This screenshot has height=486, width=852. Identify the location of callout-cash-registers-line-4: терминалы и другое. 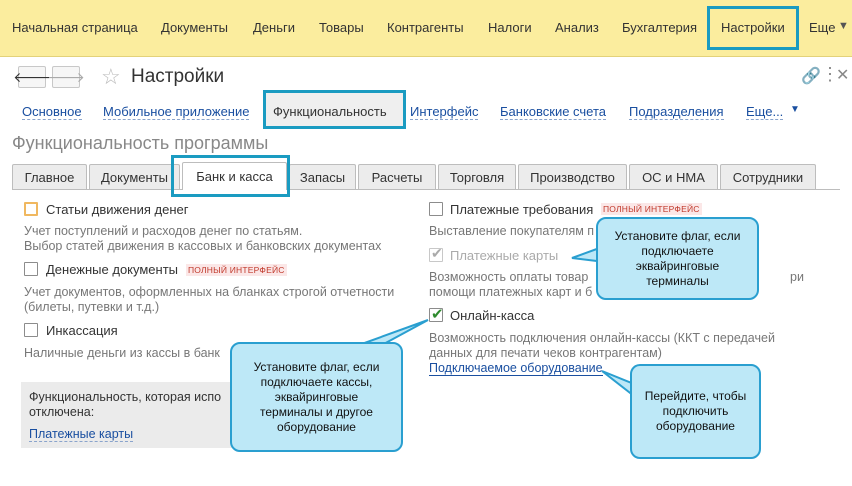
(316, 411).